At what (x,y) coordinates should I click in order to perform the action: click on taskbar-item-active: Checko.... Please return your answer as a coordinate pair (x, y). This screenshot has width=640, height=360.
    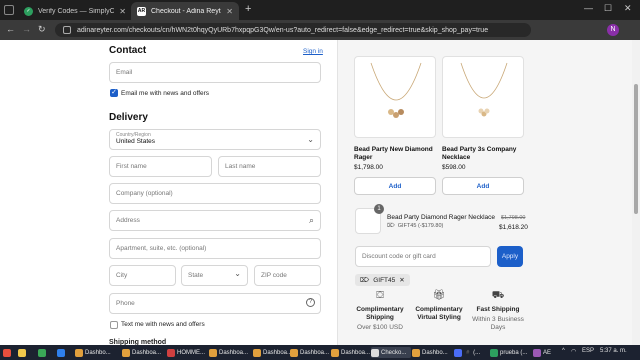
    Looking at the image, I should click on (391, 352).